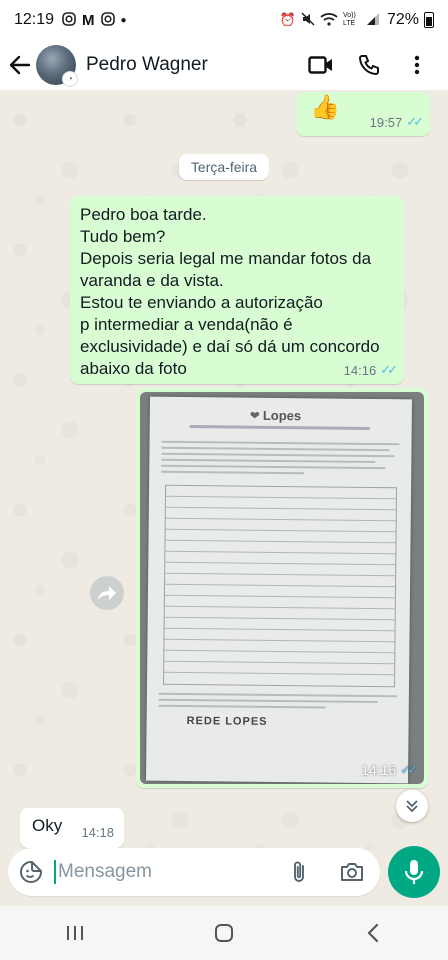 This screenshot has width=448, height=960. Describe the element at coordinates (55, 872) in the screenshot. I see `text-cursor` at that location.